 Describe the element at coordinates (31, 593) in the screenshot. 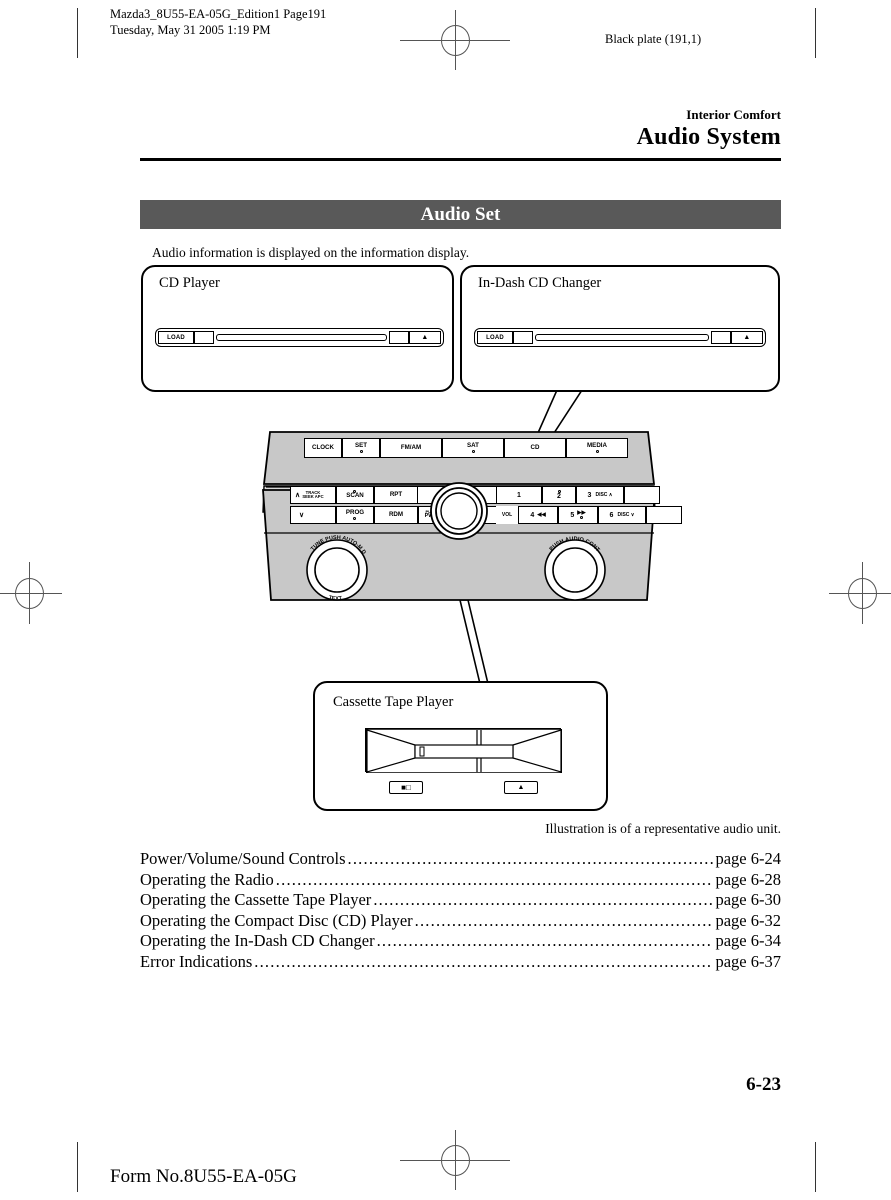

I see `registration-mark-left` at that location.